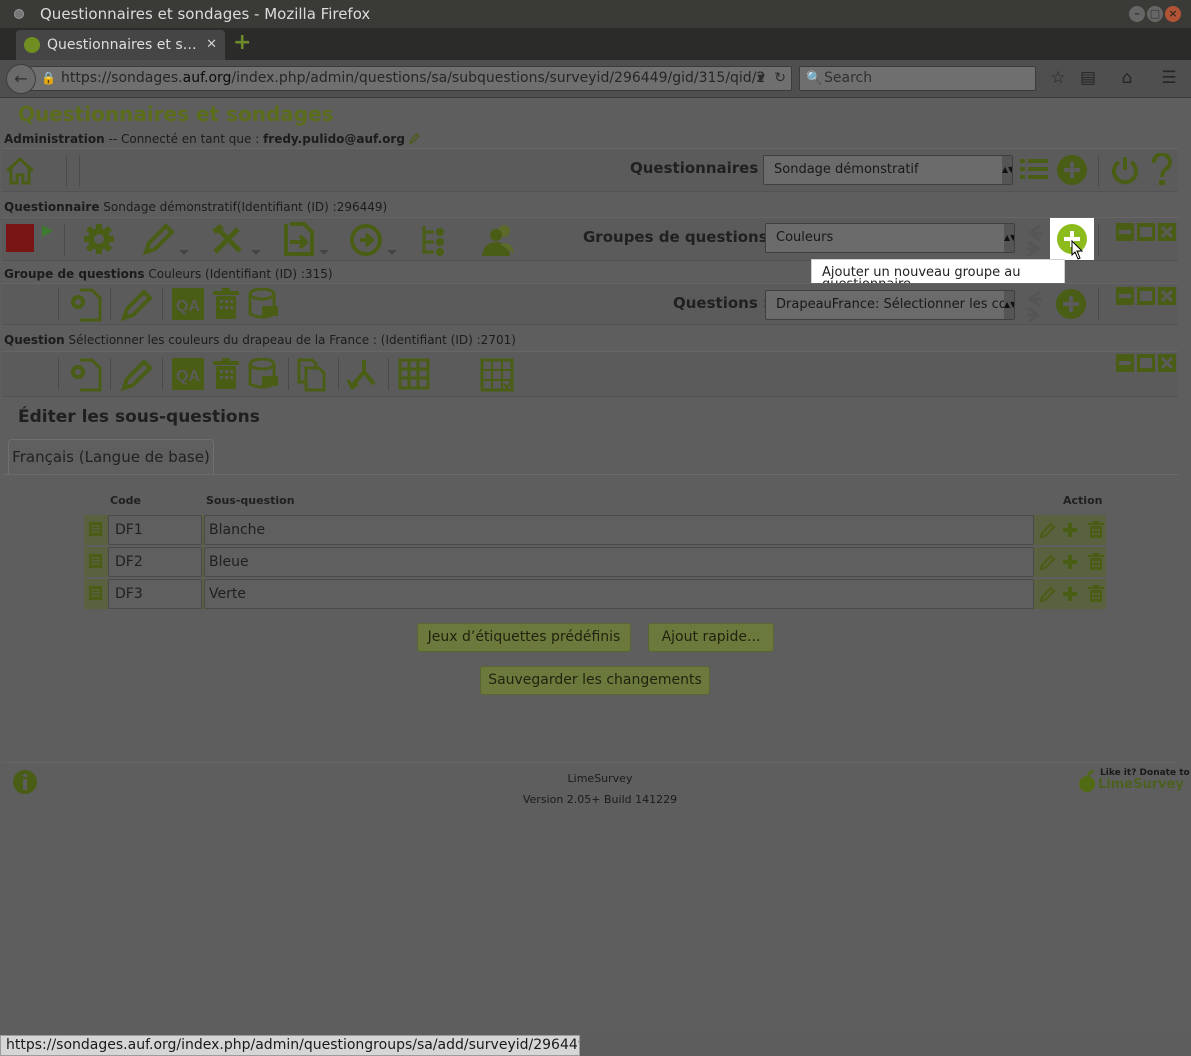  What do you see at coordinates (595, 44) in the screenshot?
I see `tab-strip: Questionnaires et s… ✕ +` at bounding box center [595, 44].